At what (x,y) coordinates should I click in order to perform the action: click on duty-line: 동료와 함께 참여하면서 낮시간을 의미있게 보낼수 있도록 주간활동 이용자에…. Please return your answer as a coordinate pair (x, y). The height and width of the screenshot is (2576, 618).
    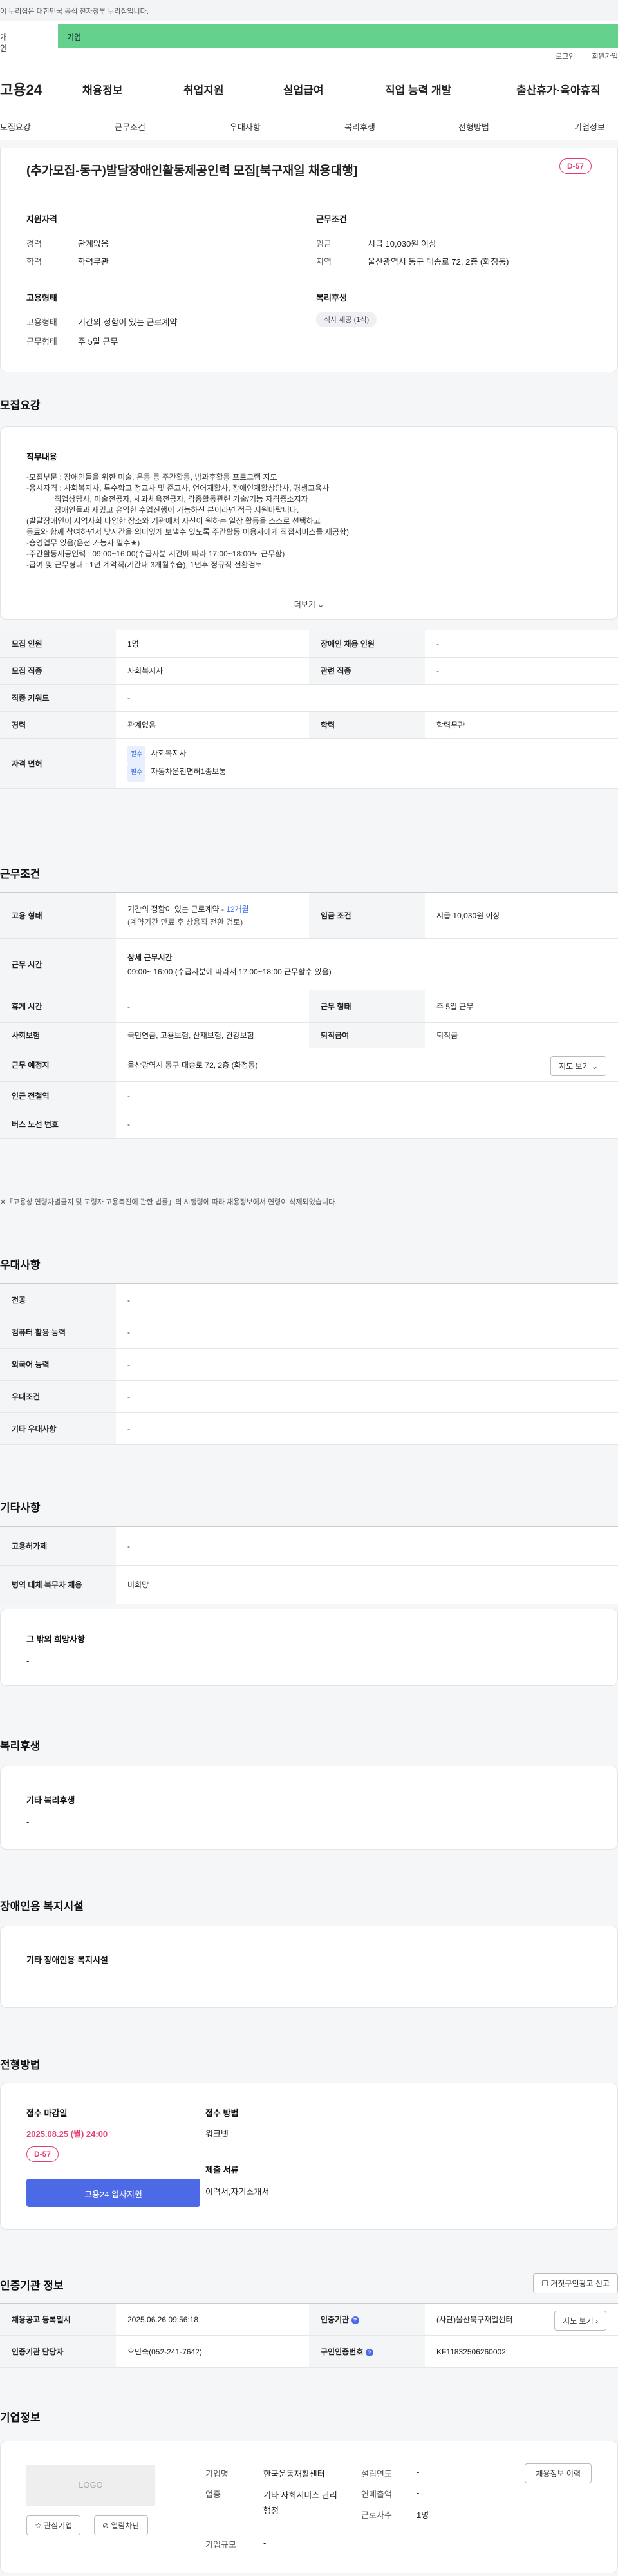
    Looking at the image, I should click on (188, 531).